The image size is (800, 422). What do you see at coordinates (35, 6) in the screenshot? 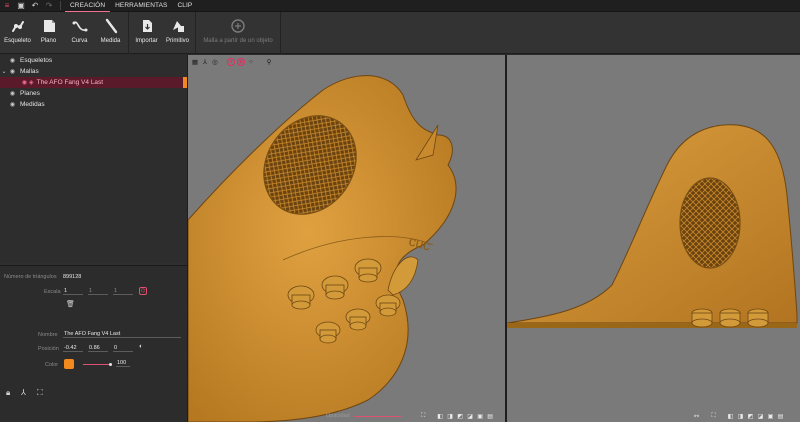
I see `undo-icon: ↶` at bounding box center [35, 6].